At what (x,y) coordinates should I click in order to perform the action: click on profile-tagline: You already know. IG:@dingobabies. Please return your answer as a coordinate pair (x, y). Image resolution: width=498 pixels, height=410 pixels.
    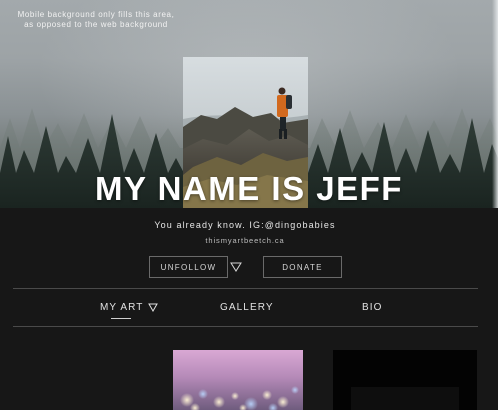
    Looking at the image, I should click on (245, 225).